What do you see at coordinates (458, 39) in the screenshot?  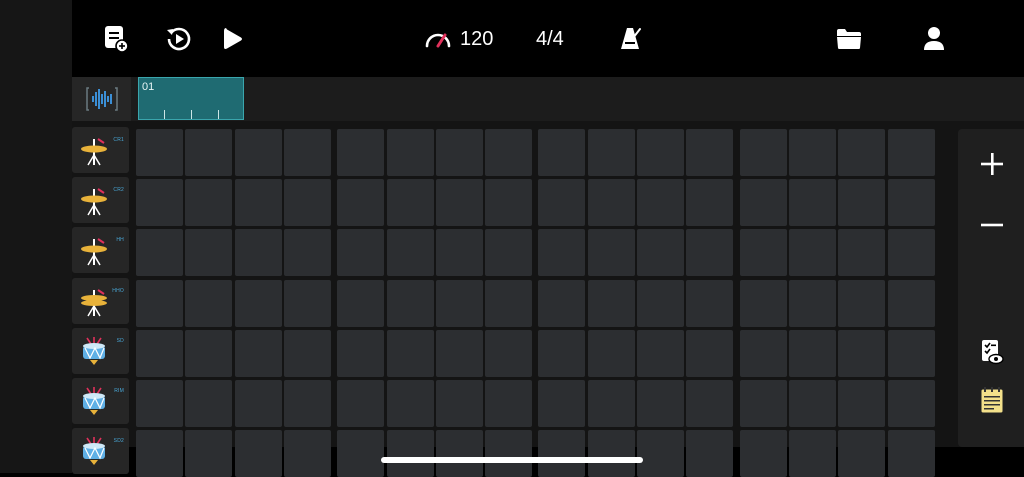 I see `tempo-control: 120` at bounding box center [458, 39].